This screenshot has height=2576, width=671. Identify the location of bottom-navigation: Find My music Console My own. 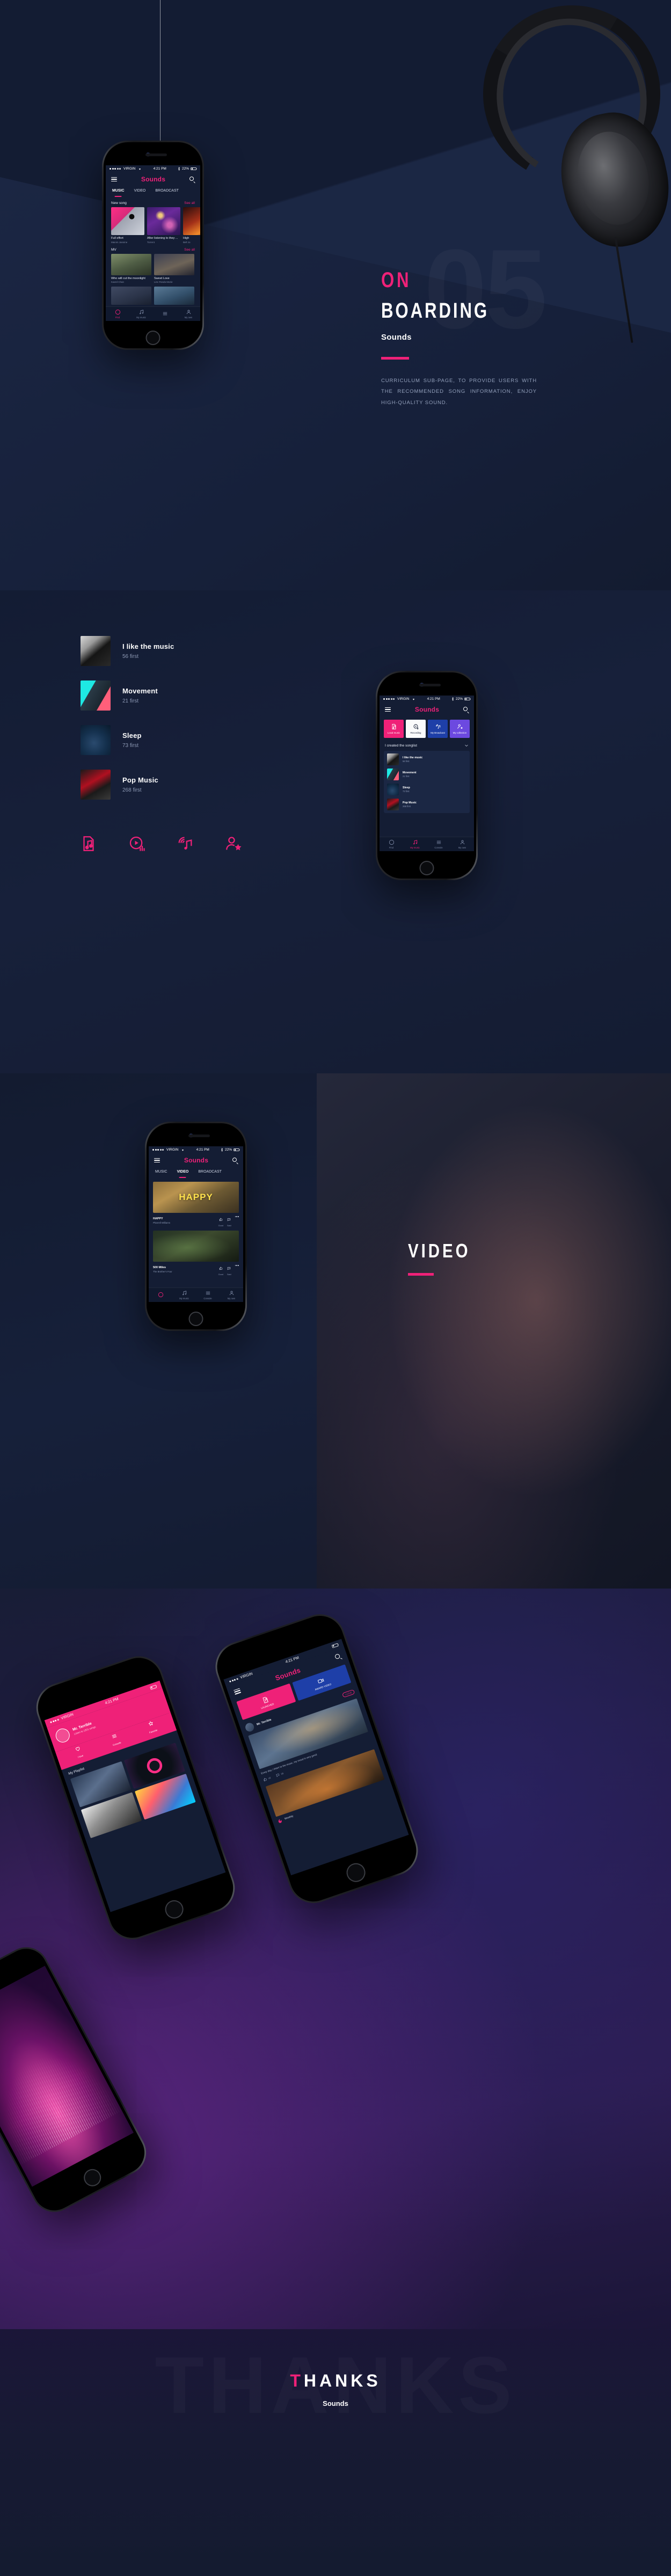
(427, 844).